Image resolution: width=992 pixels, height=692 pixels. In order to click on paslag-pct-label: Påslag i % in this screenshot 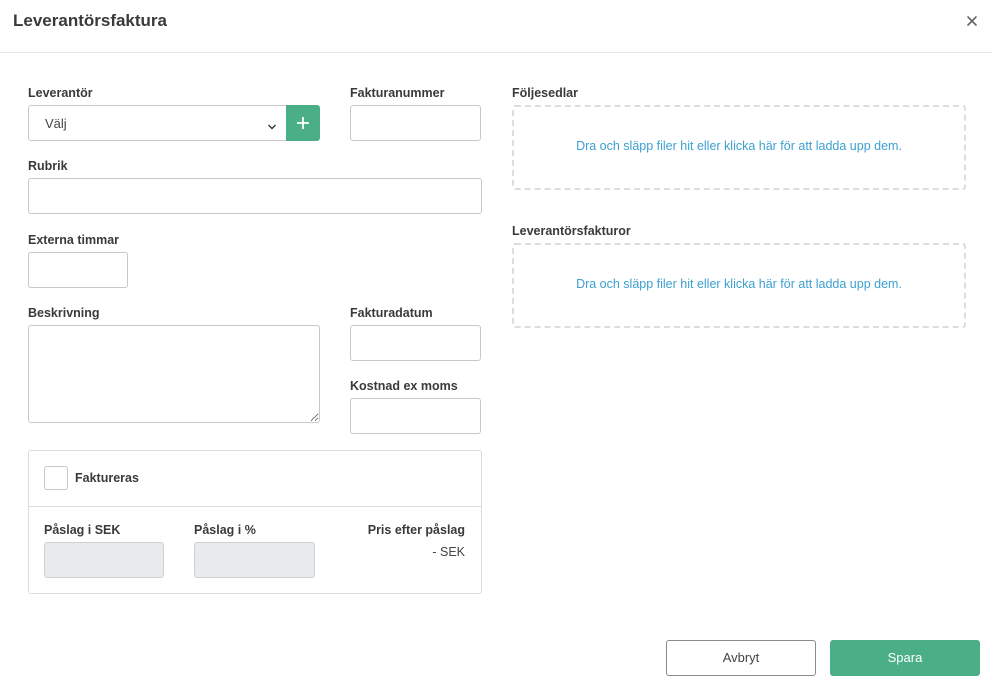, I will do `click(225, 530)`.